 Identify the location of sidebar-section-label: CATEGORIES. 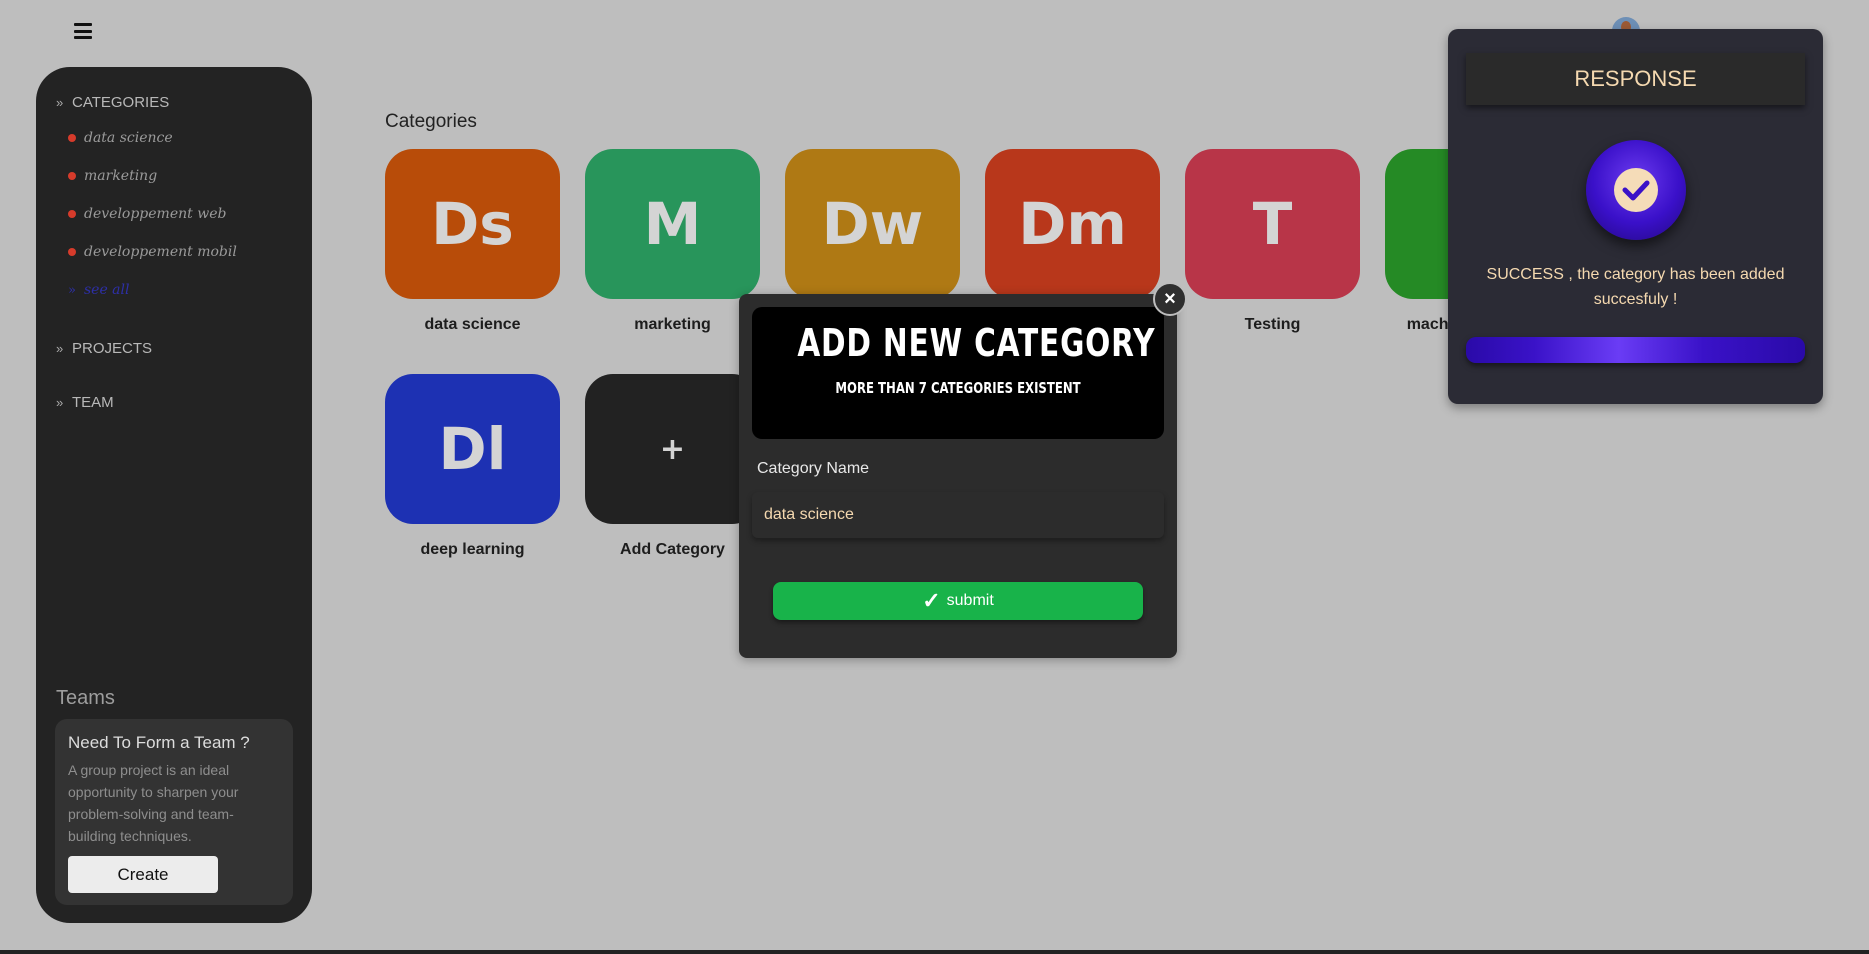
(121, 102).